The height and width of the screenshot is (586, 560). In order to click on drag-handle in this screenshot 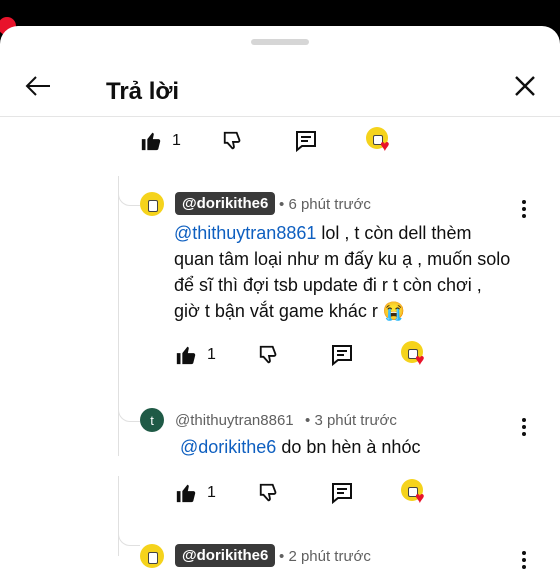, I will do `click(280, 42)`.